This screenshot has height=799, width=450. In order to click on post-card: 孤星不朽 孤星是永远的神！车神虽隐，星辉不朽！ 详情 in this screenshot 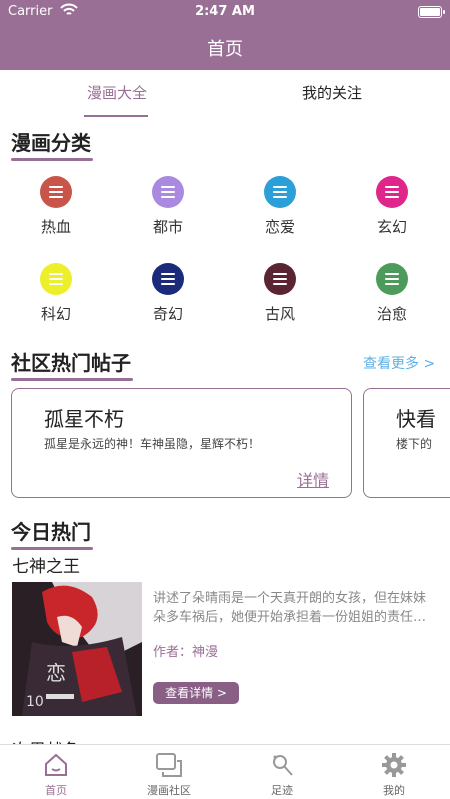, I will do `click(181, 443)`.